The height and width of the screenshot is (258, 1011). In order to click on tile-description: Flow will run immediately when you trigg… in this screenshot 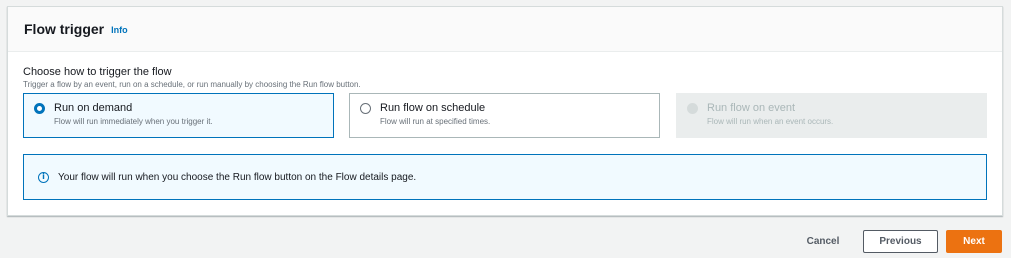, I will do `click(133, 121)`.